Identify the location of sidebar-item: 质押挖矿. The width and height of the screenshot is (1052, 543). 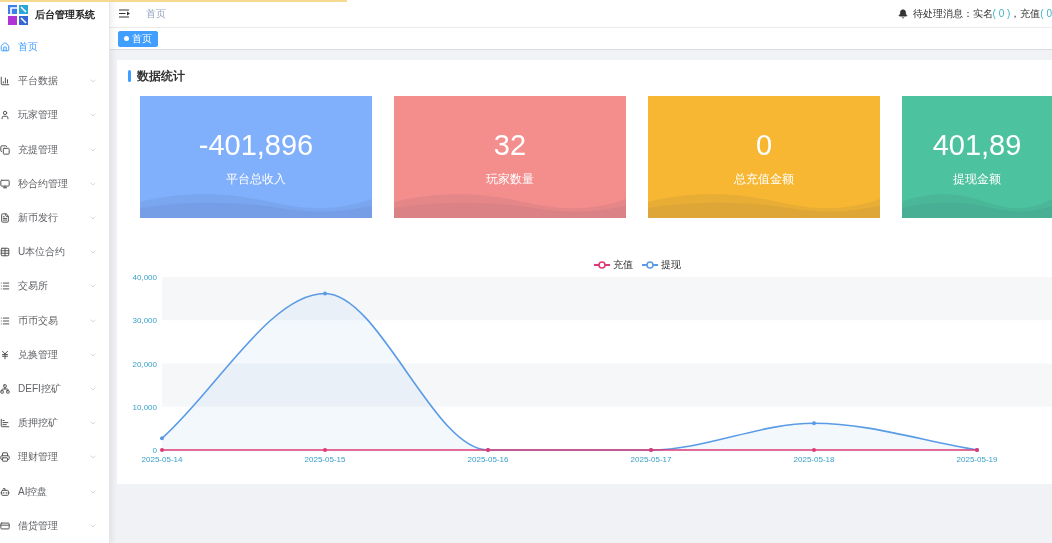
(54, 423).